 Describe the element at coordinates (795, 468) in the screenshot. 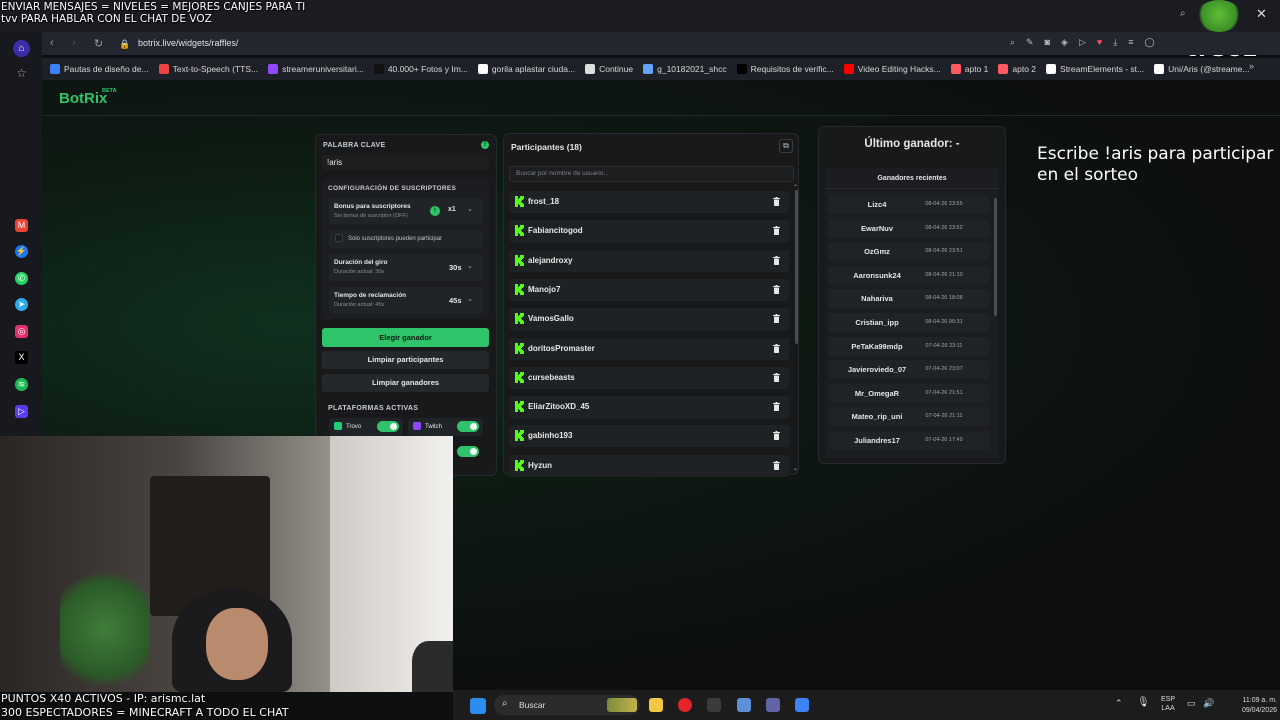

I see `scroll-down-icon: ⌄` at that location.